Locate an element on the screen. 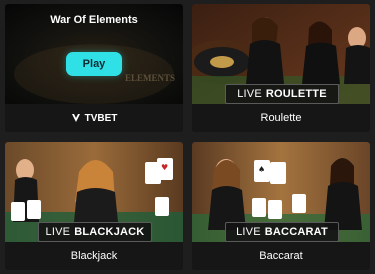  live-banner: LIVE BLACKJACK is located at coordinates (95, 232).